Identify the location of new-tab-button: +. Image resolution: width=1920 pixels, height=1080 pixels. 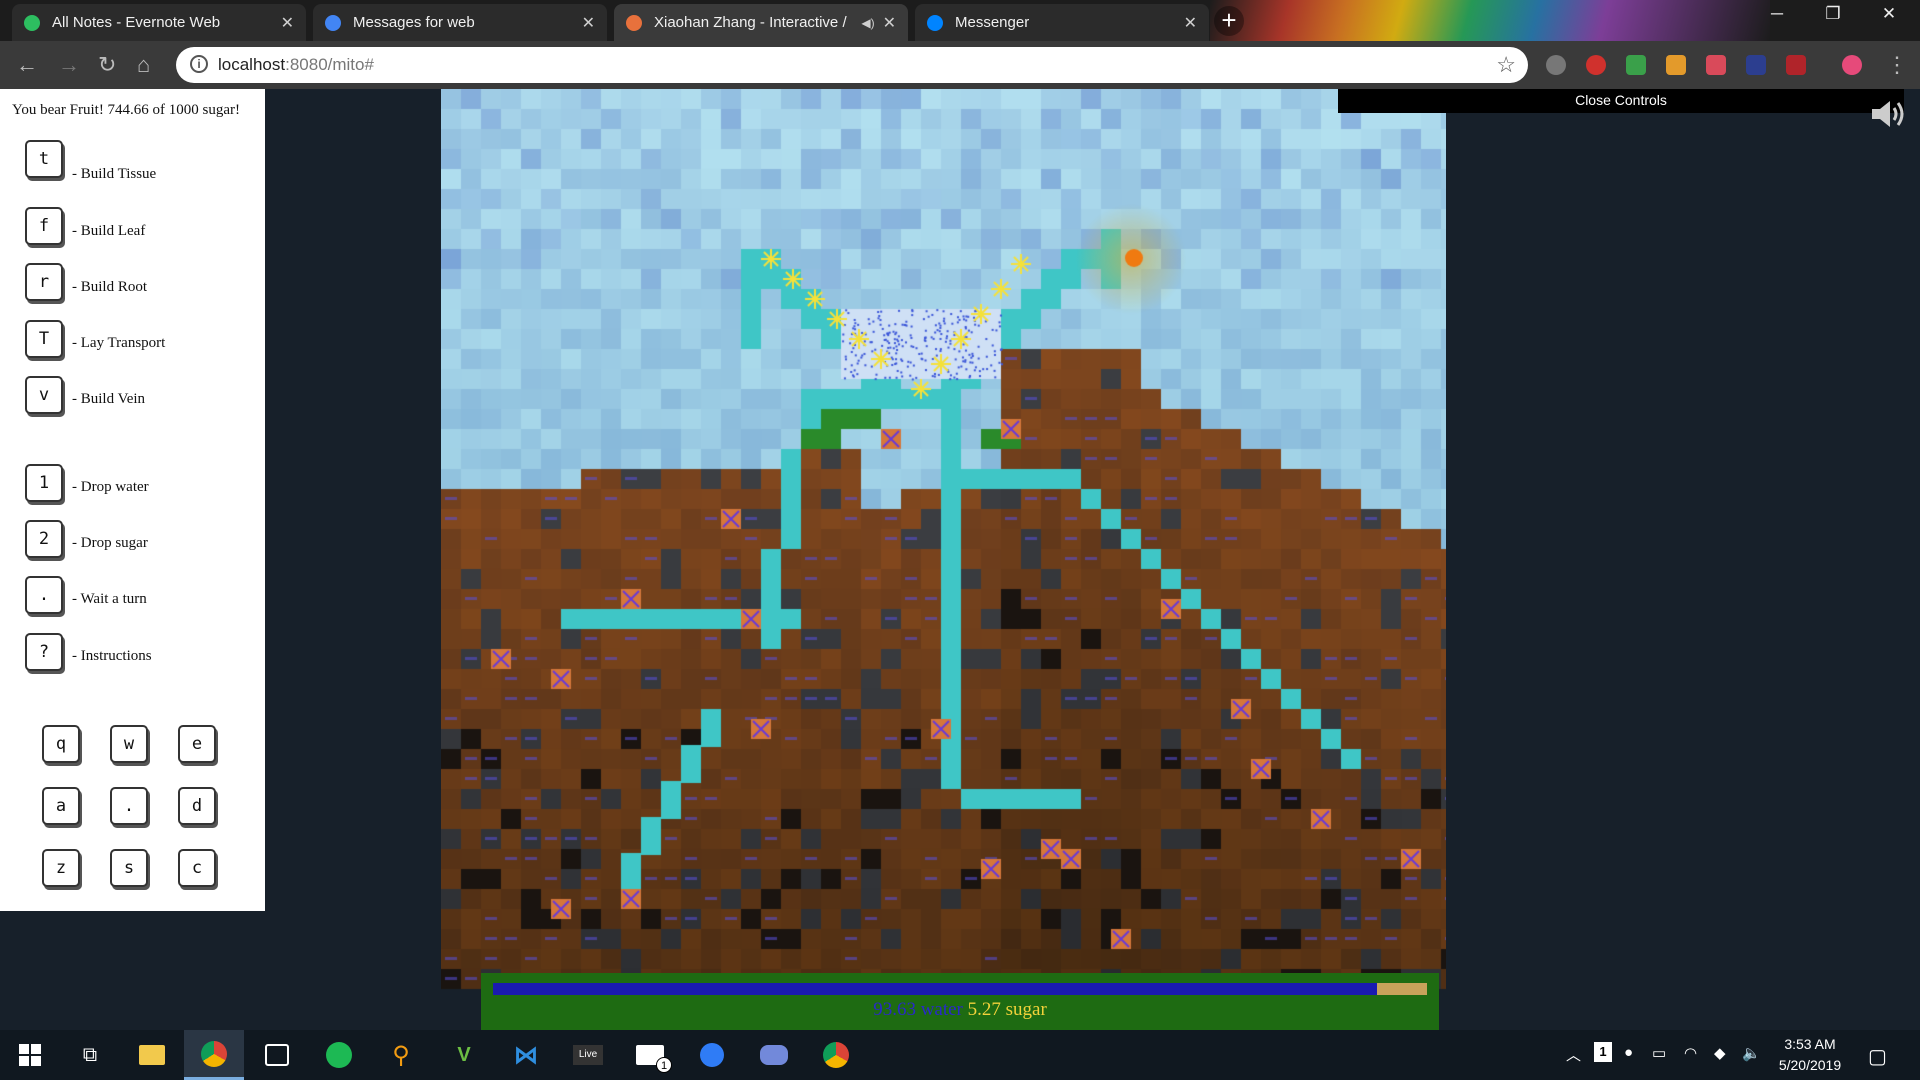
(1229, 21).